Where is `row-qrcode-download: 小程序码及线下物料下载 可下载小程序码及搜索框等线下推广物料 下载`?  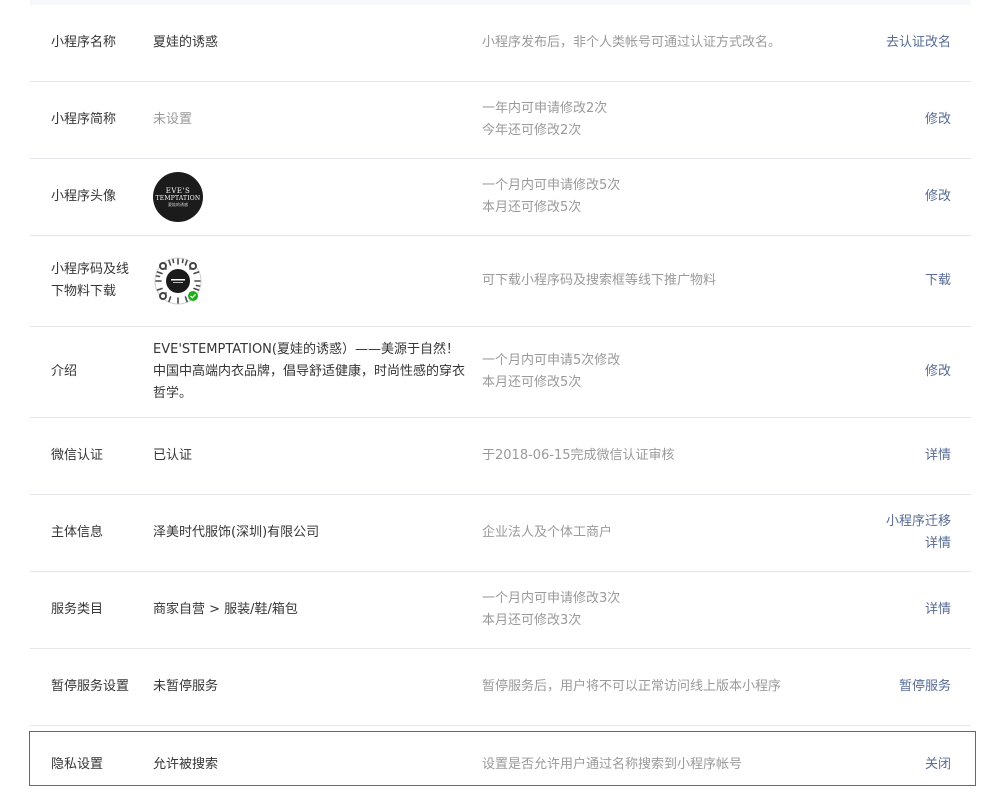 row-qrcode-download: 小程序码及线下物料下载 可下载小程序码及搜索框等线下推广物料 下载 is located at coordinates (500, 281).